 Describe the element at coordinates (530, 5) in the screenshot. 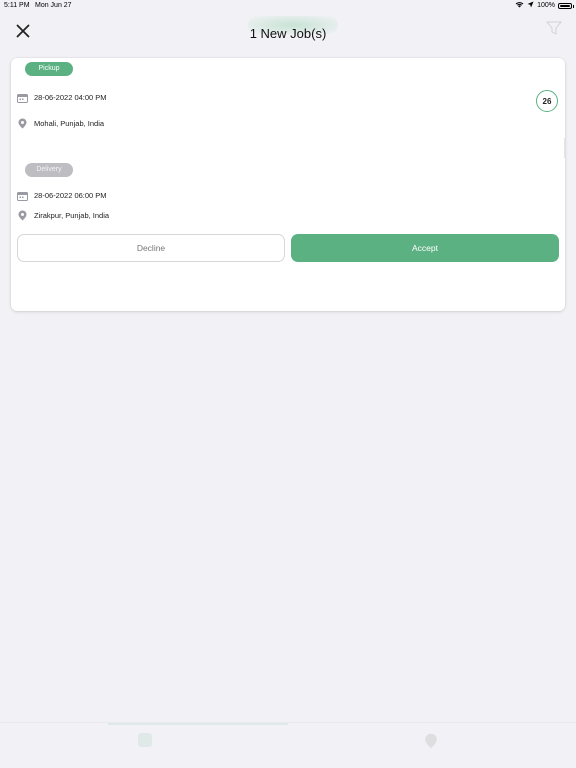

I see `location-arrow-icon` at that location.